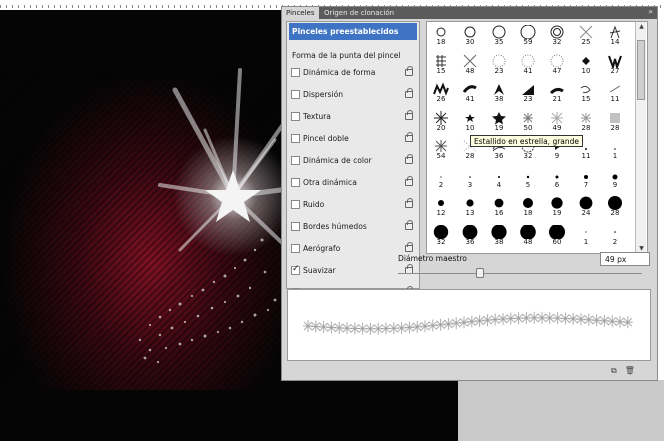  Describe the element at coordinates (353, 94) in the screenshot. I see `brush-option-item: Dispersión` at that location.